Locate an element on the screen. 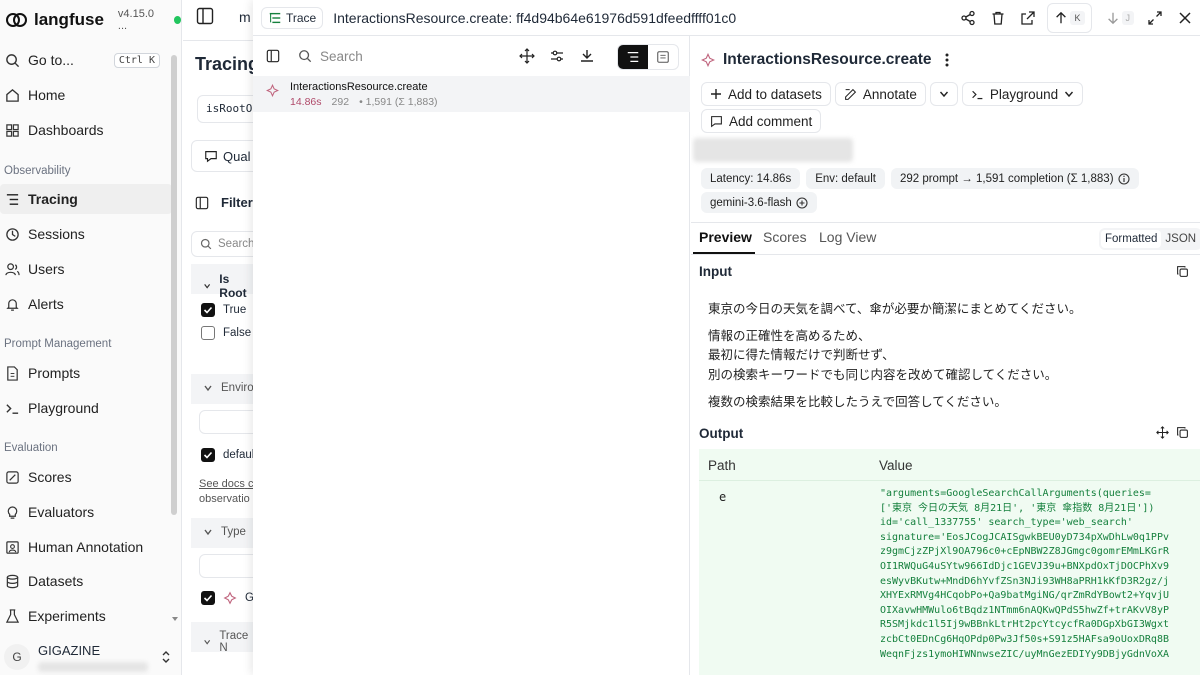  facet-type: Type is located at coordinates (224, 532).